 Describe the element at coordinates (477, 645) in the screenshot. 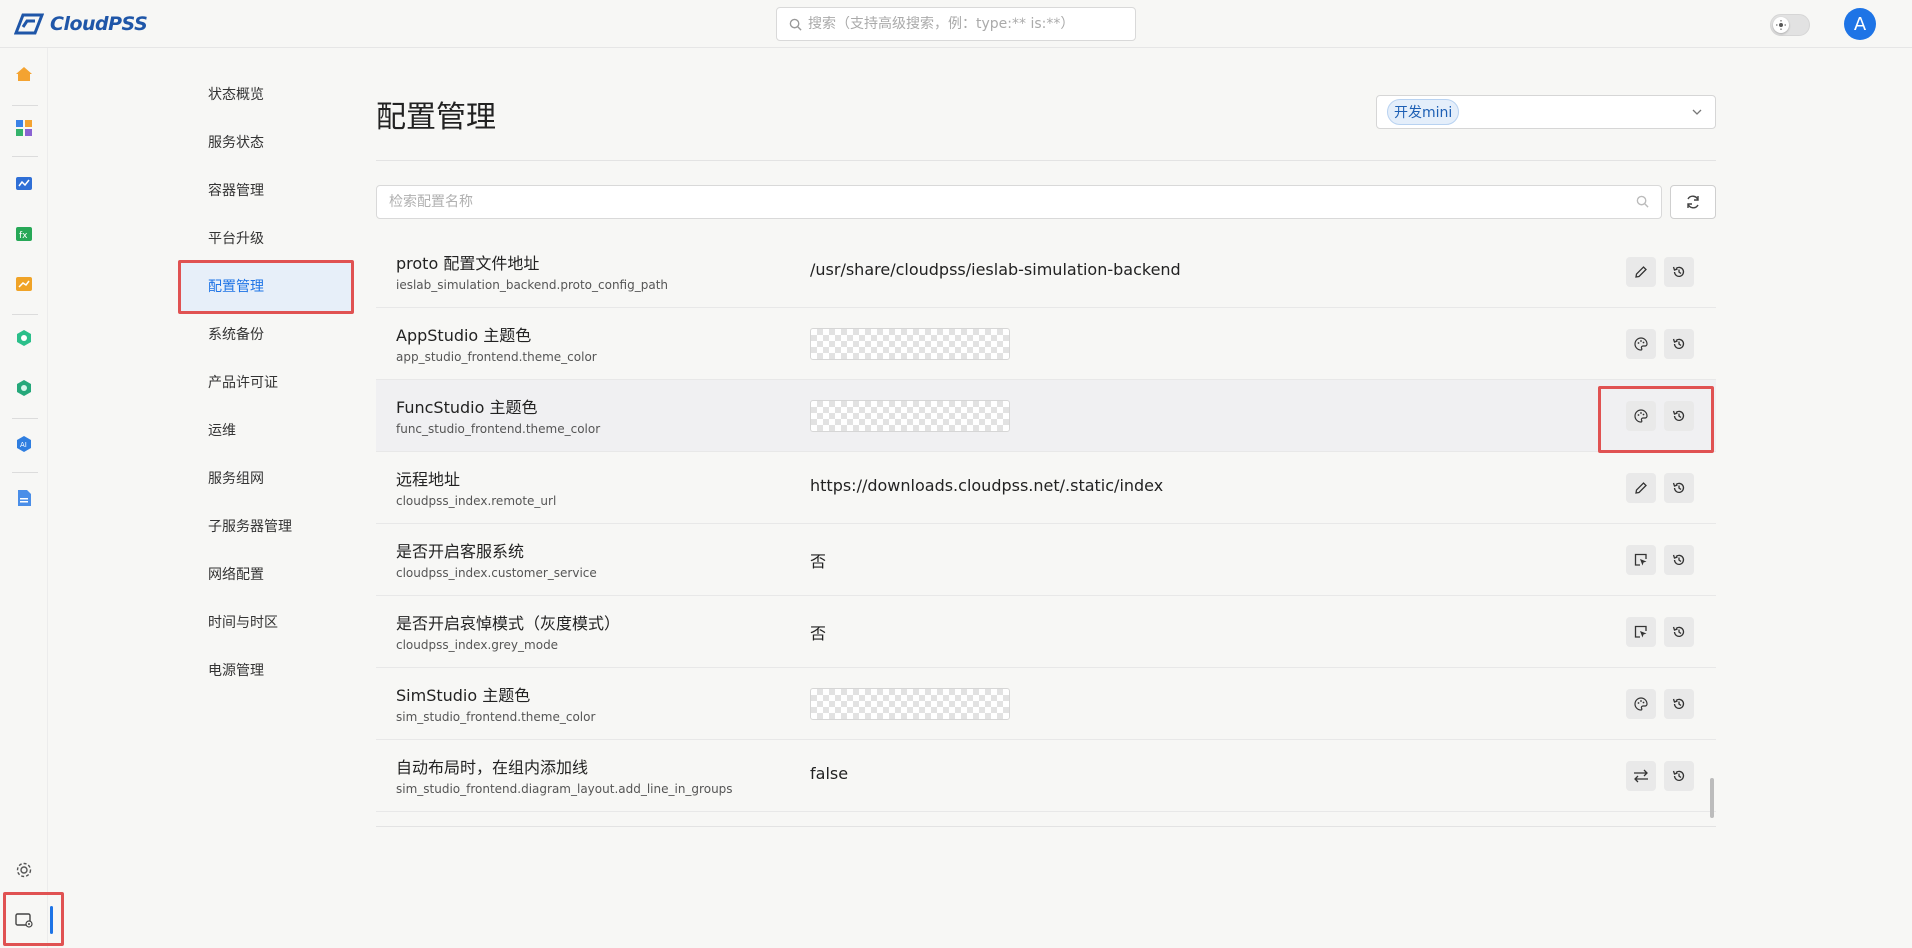

I see `config-key: cloudpss_index.grey_mode` at that location.